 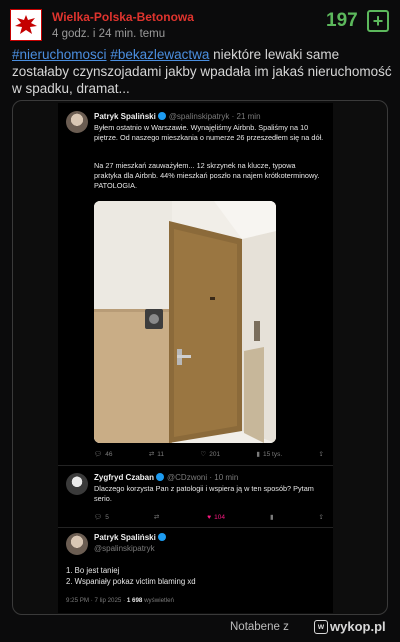 I want to click on footer-user: Notabene z, so click(x=259, y=627).